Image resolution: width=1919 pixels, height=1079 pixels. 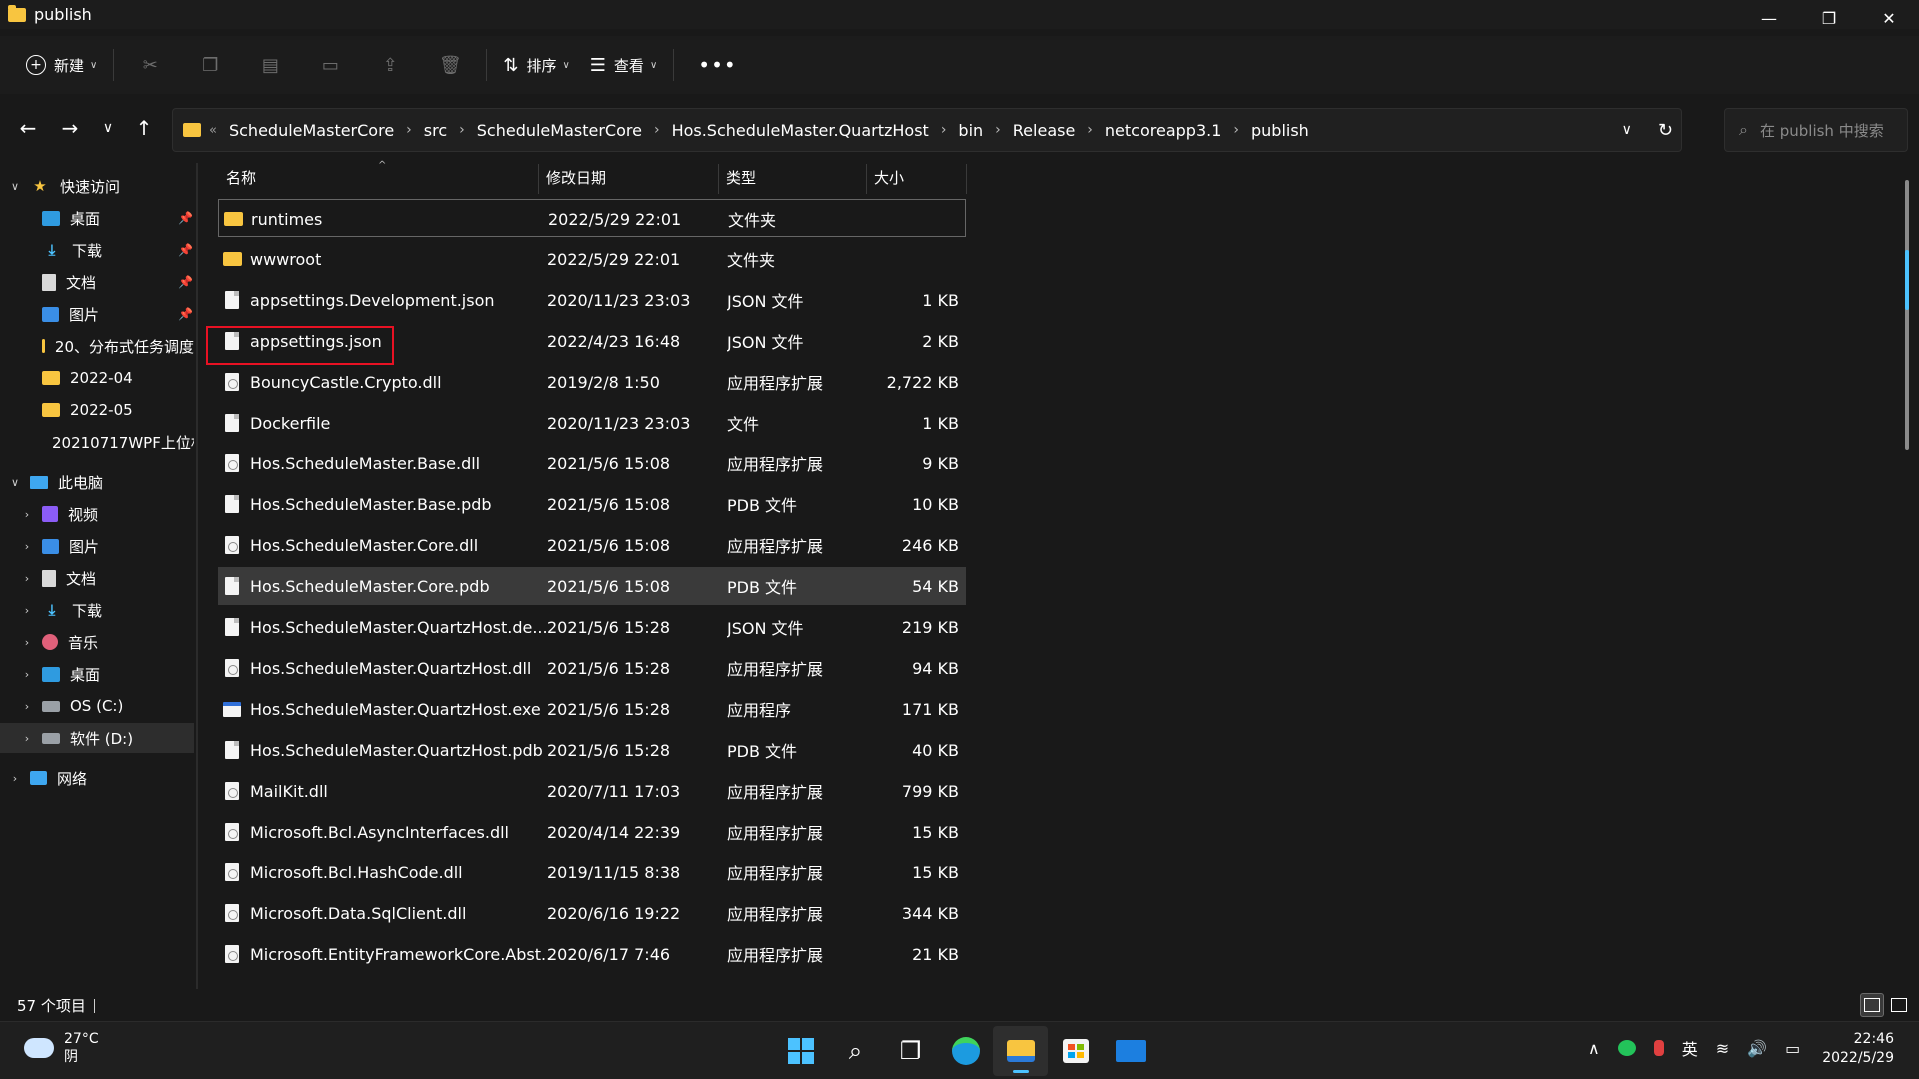 I want to click on nav-item-documents: 文档 📌, so click(x=97, y=282).